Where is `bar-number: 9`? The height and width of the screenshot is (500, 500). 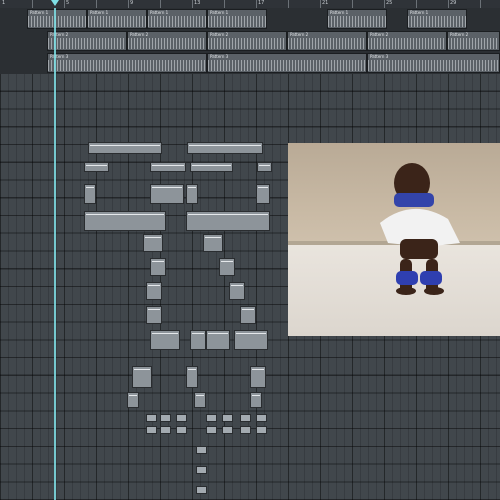 bar-number: 9 is located at coordinates (132, 3).